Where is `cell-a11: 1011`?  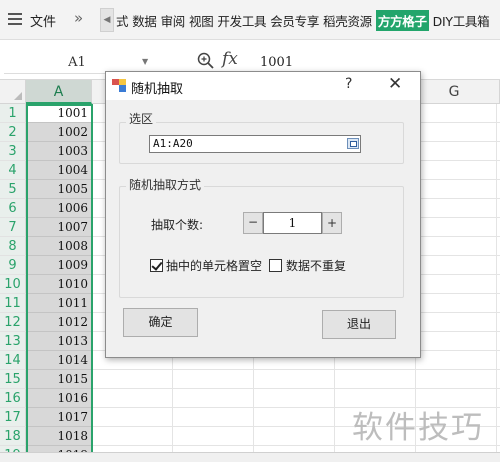
cell-a11: 1011 is located at coordinates (59, 303).